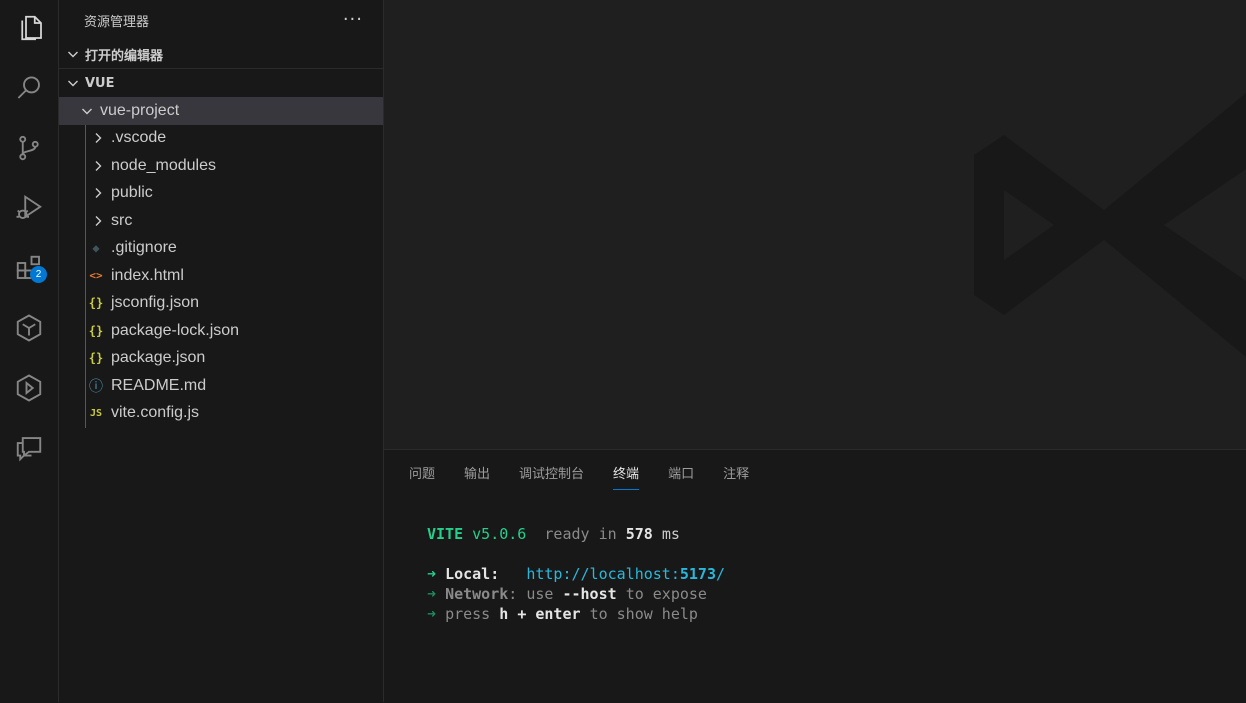 The image size is (1246, 703). I want to click on tree-label: .gitignore, so click(144, 248).